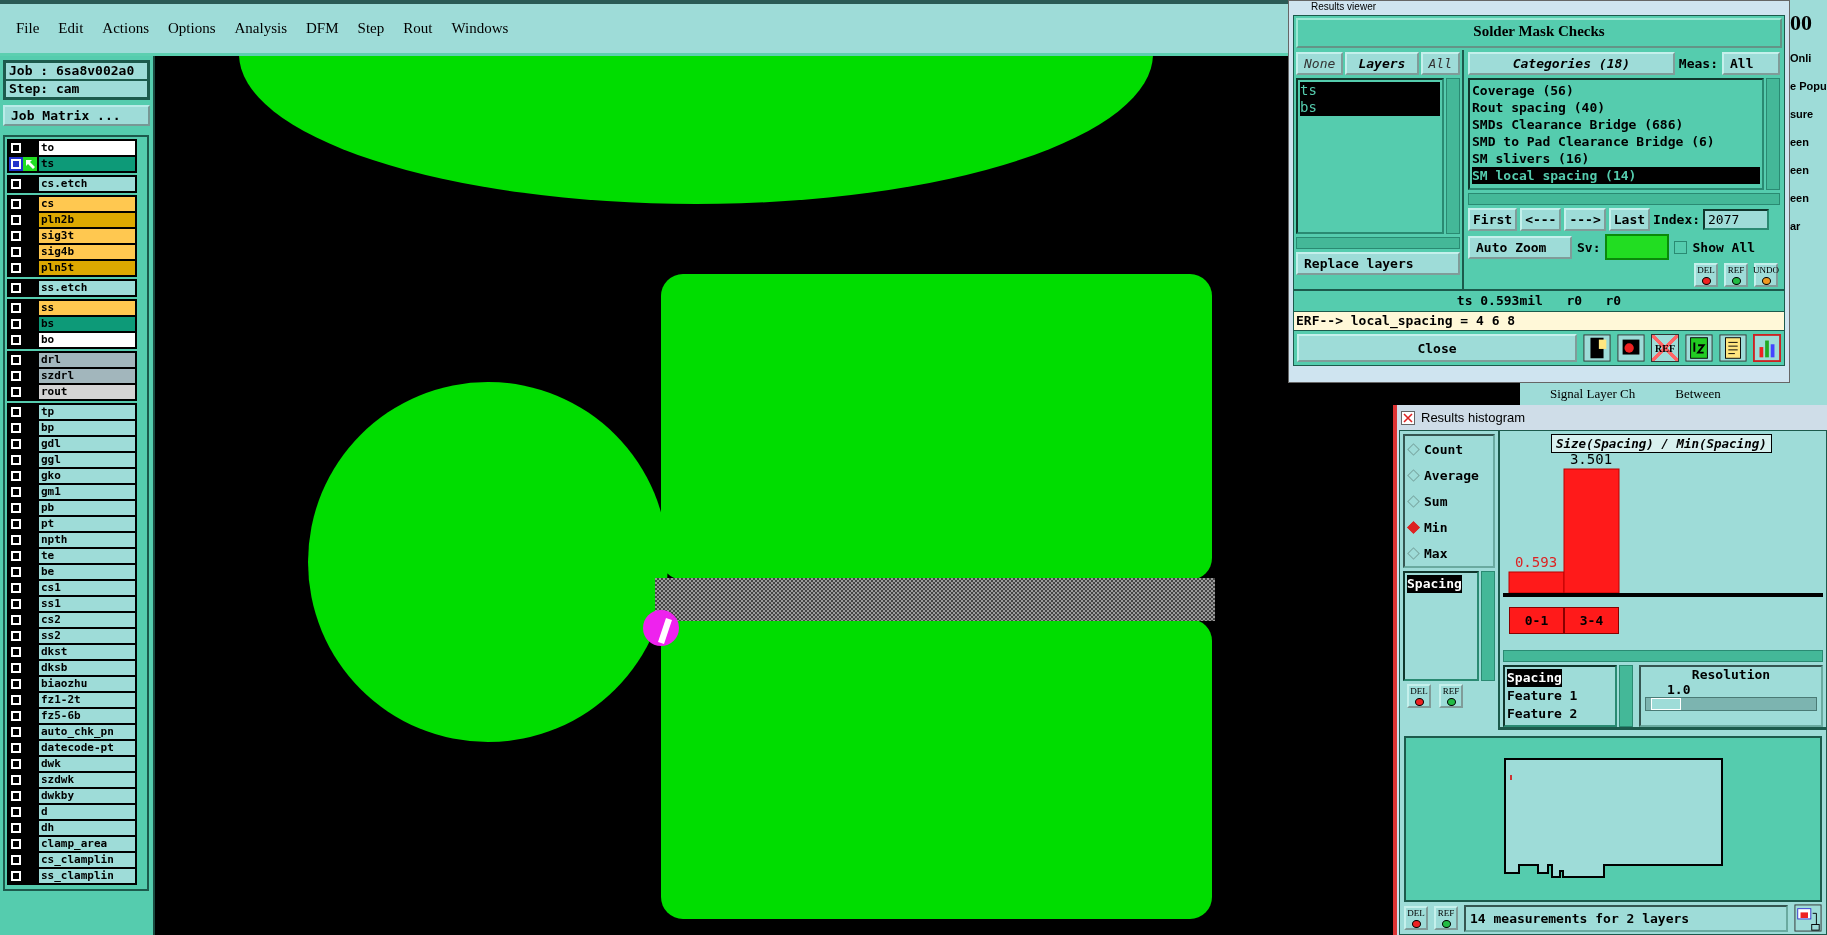  What do you see at coordinates (87, 324) in the screenshot?
I see `layer-name: bs` at bounding box center [87, 324].